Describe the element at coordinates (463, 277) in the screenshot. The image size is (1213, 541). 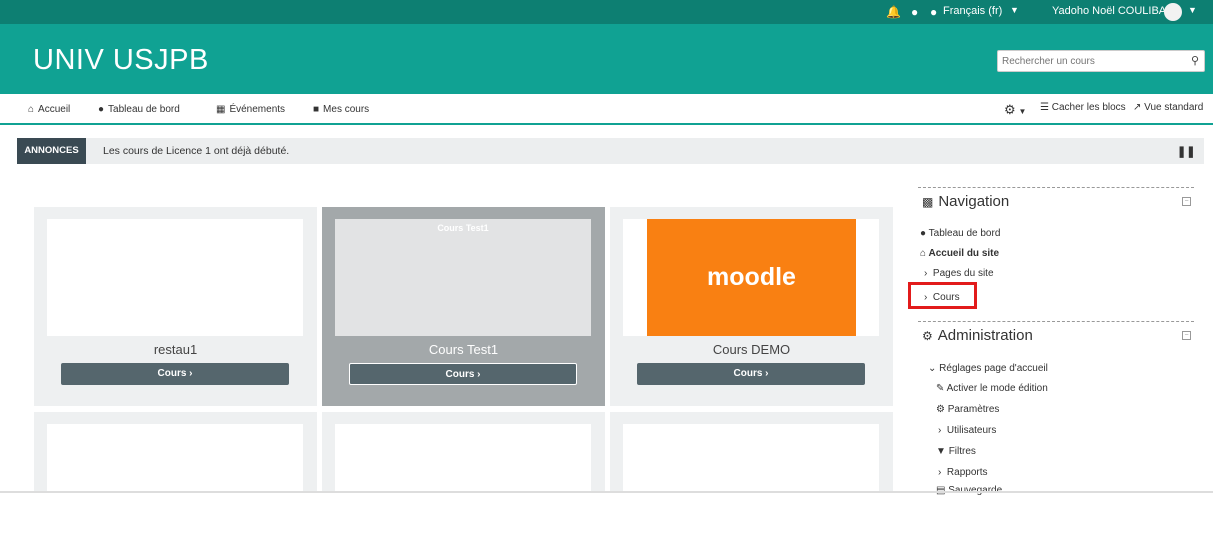
I see `course-thumbnail: Cours Test1` at that location.